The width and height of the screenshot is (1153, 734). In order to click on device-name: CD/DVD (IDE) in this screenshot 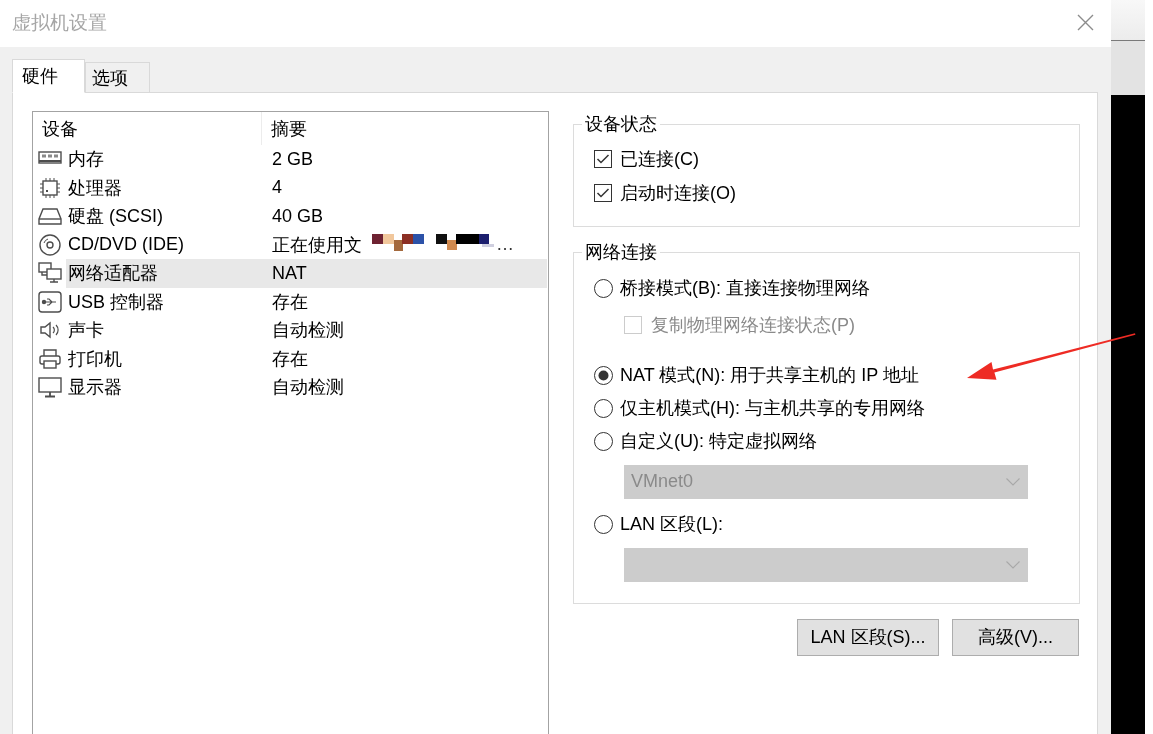, I will do `click(126, 245)`.